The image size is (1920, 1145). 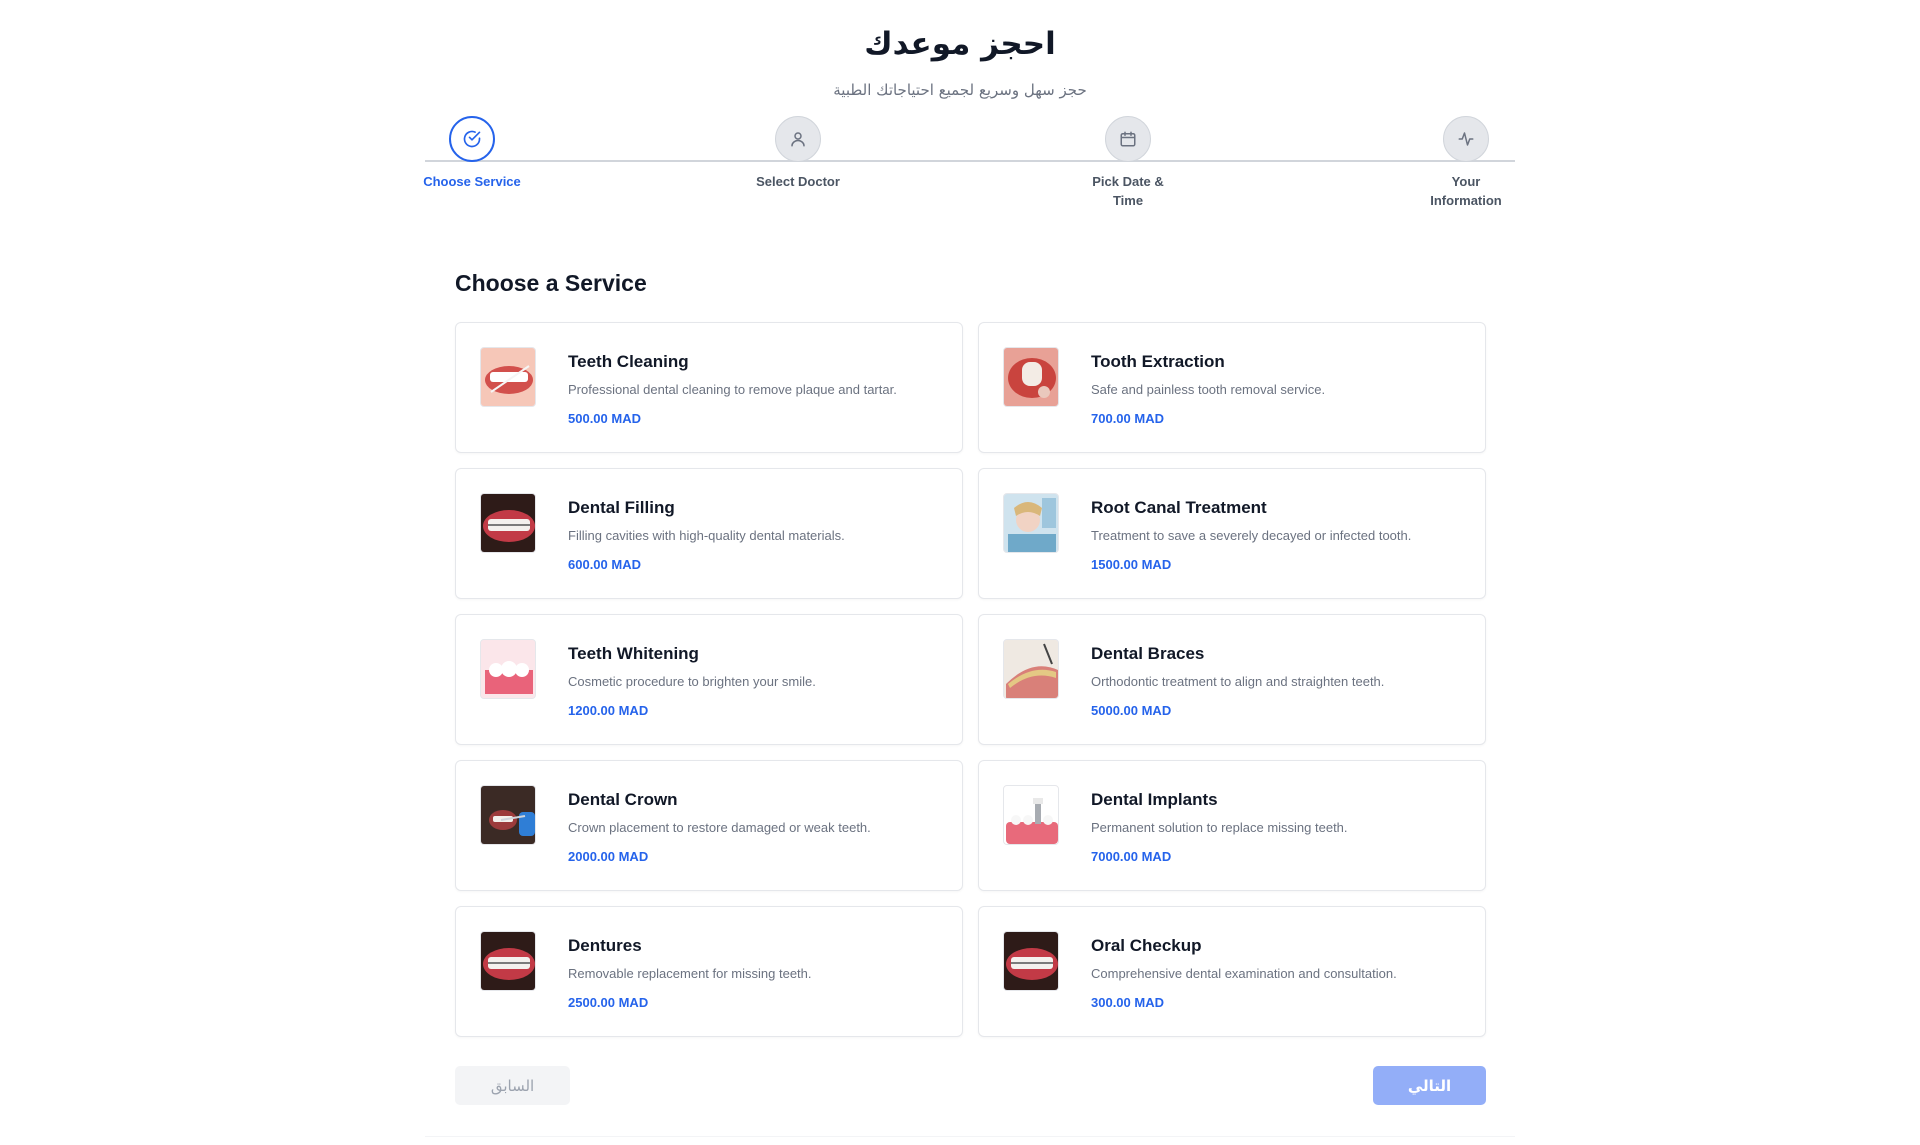 What do you see at coordinates (608, 710) in the screenshot?
I see `service-price: 1200.00 MAD` at bounding box center [608, 710].